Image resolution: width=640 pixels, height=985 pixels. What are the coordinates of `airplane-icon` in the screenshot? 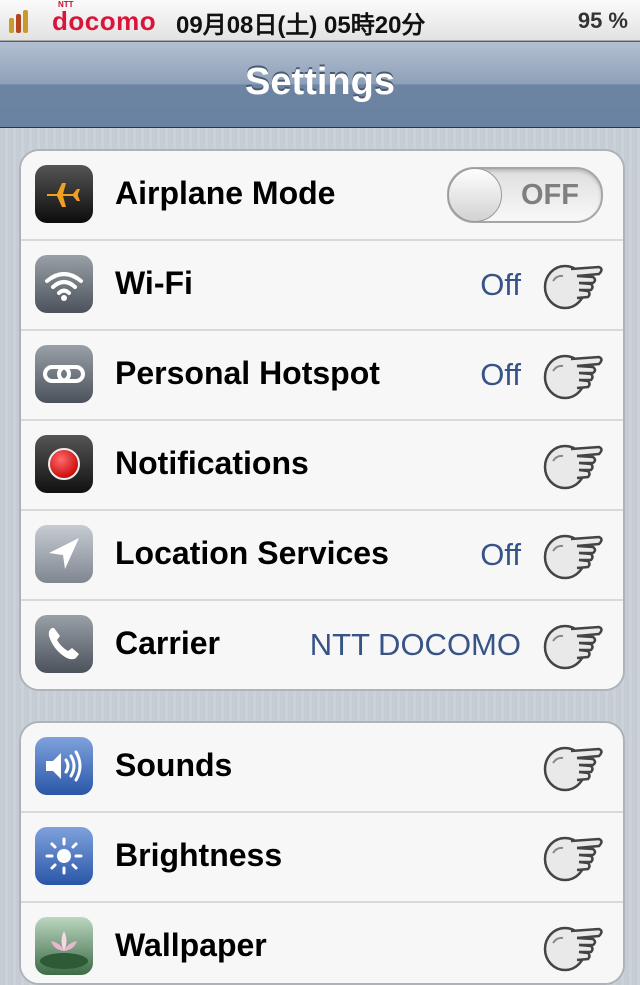 It's located at (64, 194).